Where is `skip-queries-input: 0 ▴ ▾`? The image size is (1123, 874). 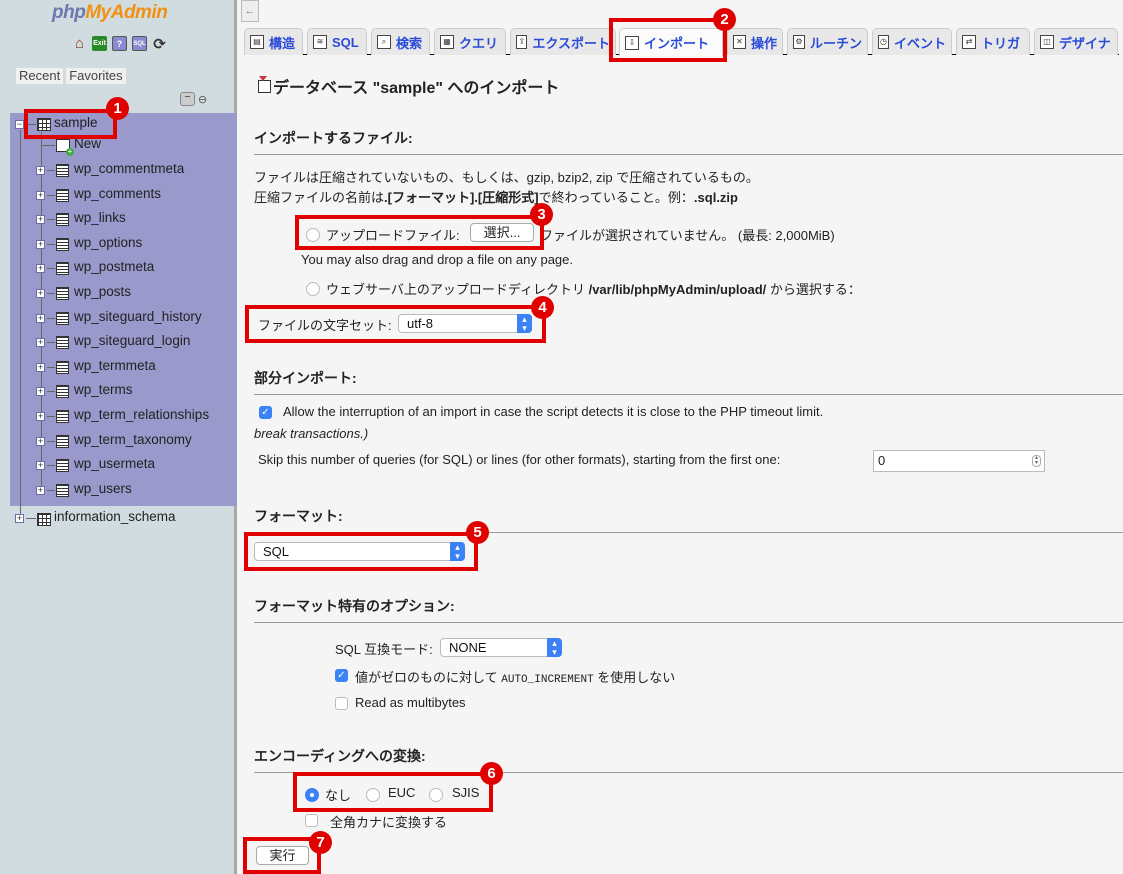 skip-queries-input: 0 ▴ ▾ is located at coordinates (959, 461).